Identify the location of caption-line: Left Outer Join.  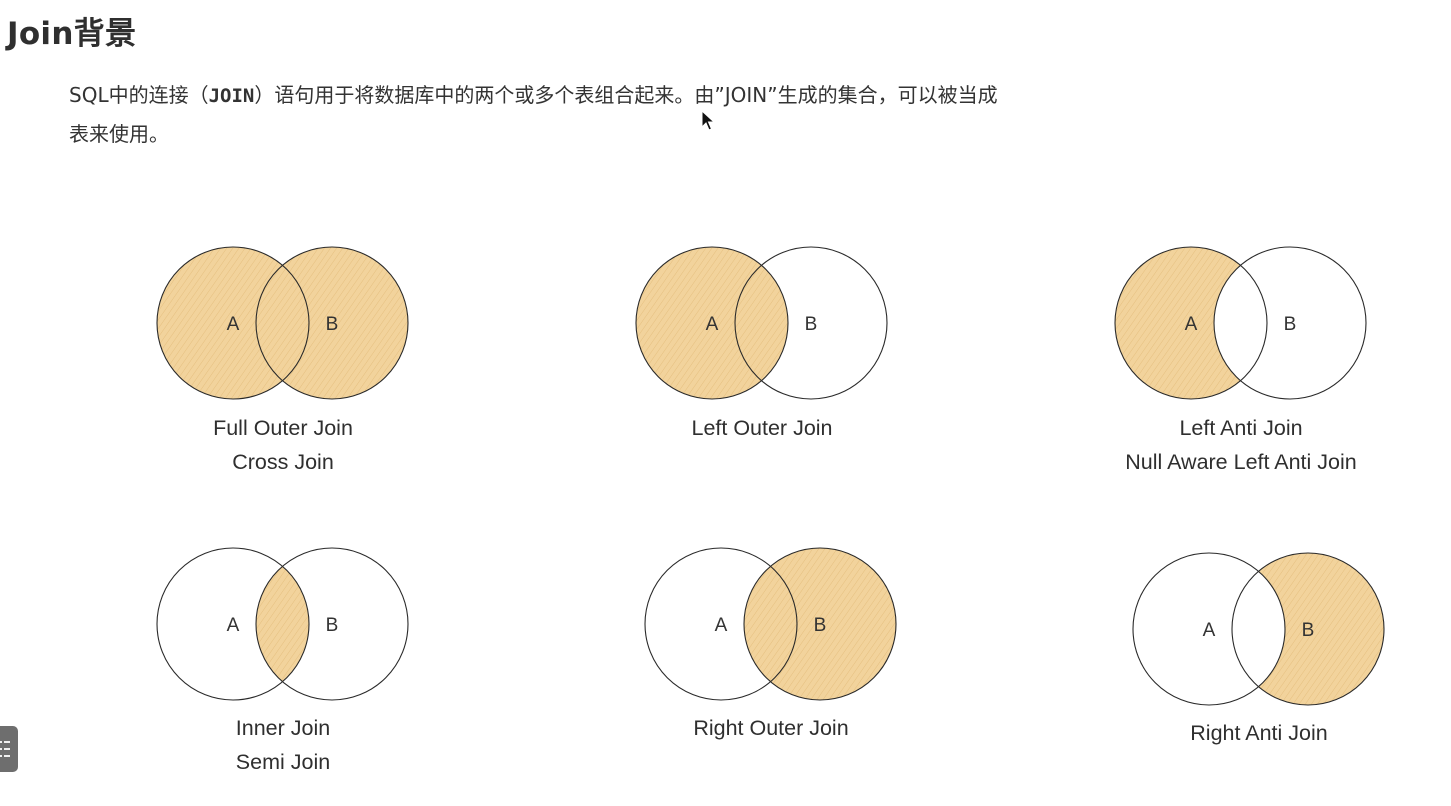
(762, 428).